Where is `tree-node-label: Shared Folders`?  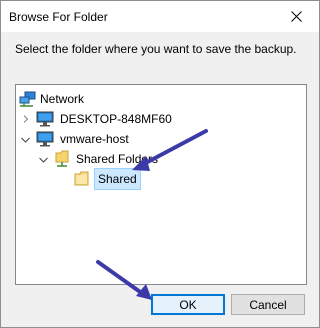
tree-node-label: Shared Folders is located at coordinates (117, 159).